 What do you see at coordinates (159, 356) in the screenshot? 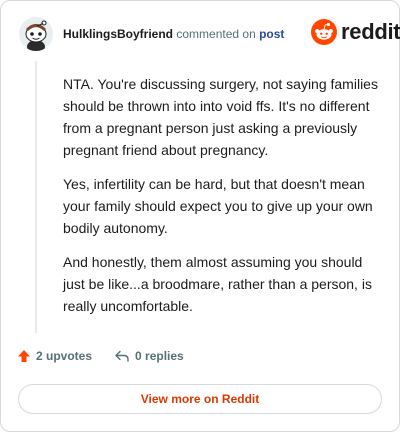
I see `reply-count: 0 replies` at bounding box center [159, 356].